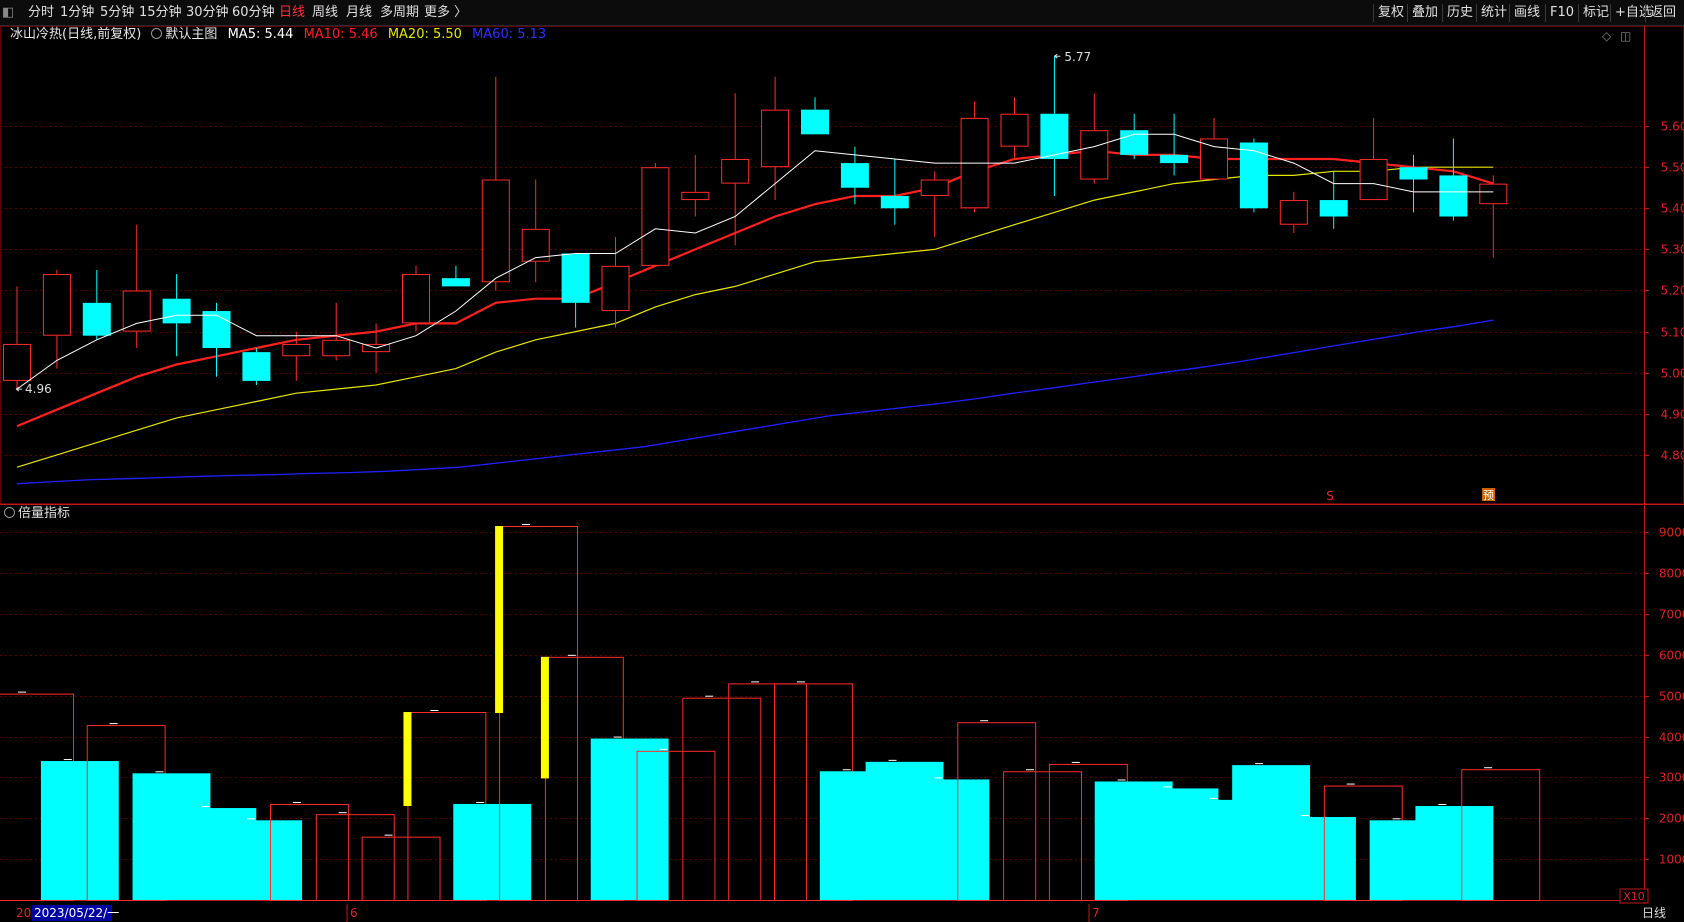 The height and width of the screenshot is (922, 1684). Describe the element at coordinates (77, 13) in the screenshot. I see `period-tab-1: 1分钟` at that location.